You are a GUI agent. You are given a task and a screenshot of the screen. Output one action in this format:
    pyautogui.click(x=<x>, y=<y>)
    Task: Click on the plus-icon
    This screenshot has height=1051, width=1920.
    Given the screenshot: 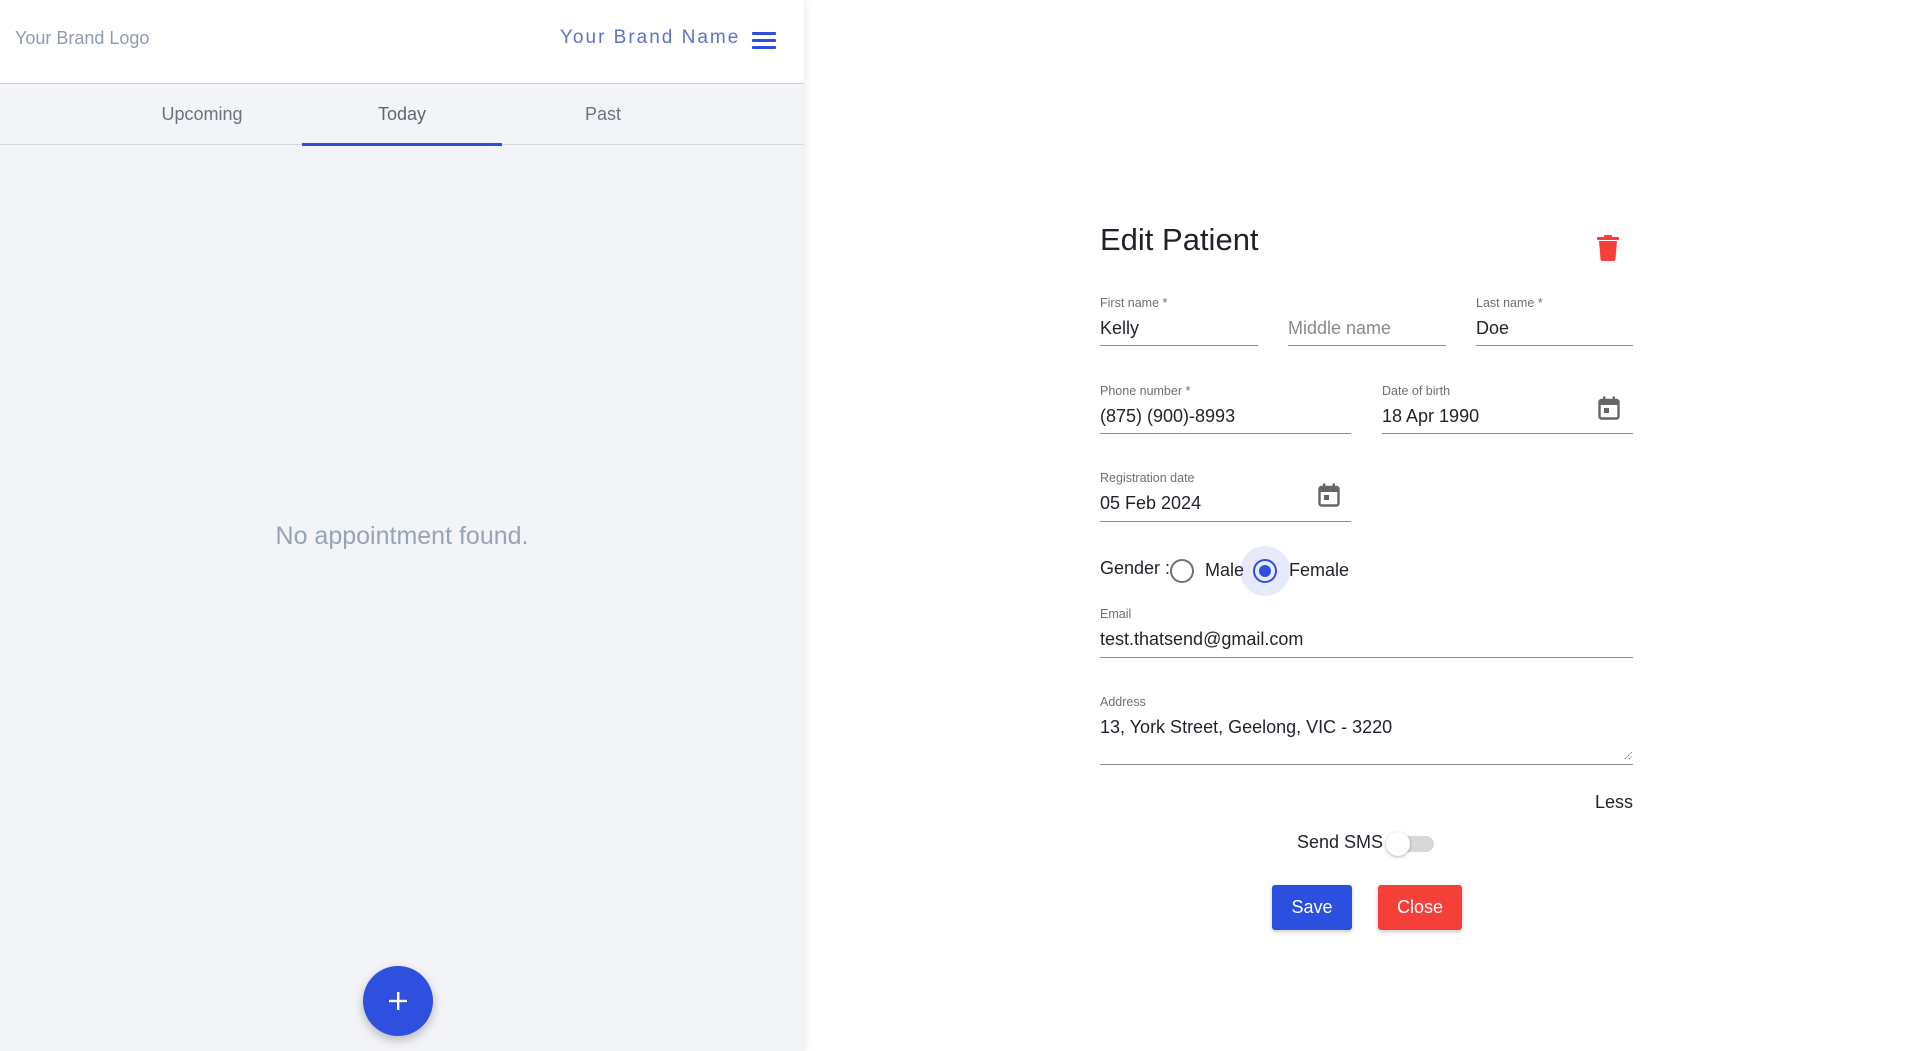 What is the action you would take?
    pyautogui.click(x=398, y=1001)
    